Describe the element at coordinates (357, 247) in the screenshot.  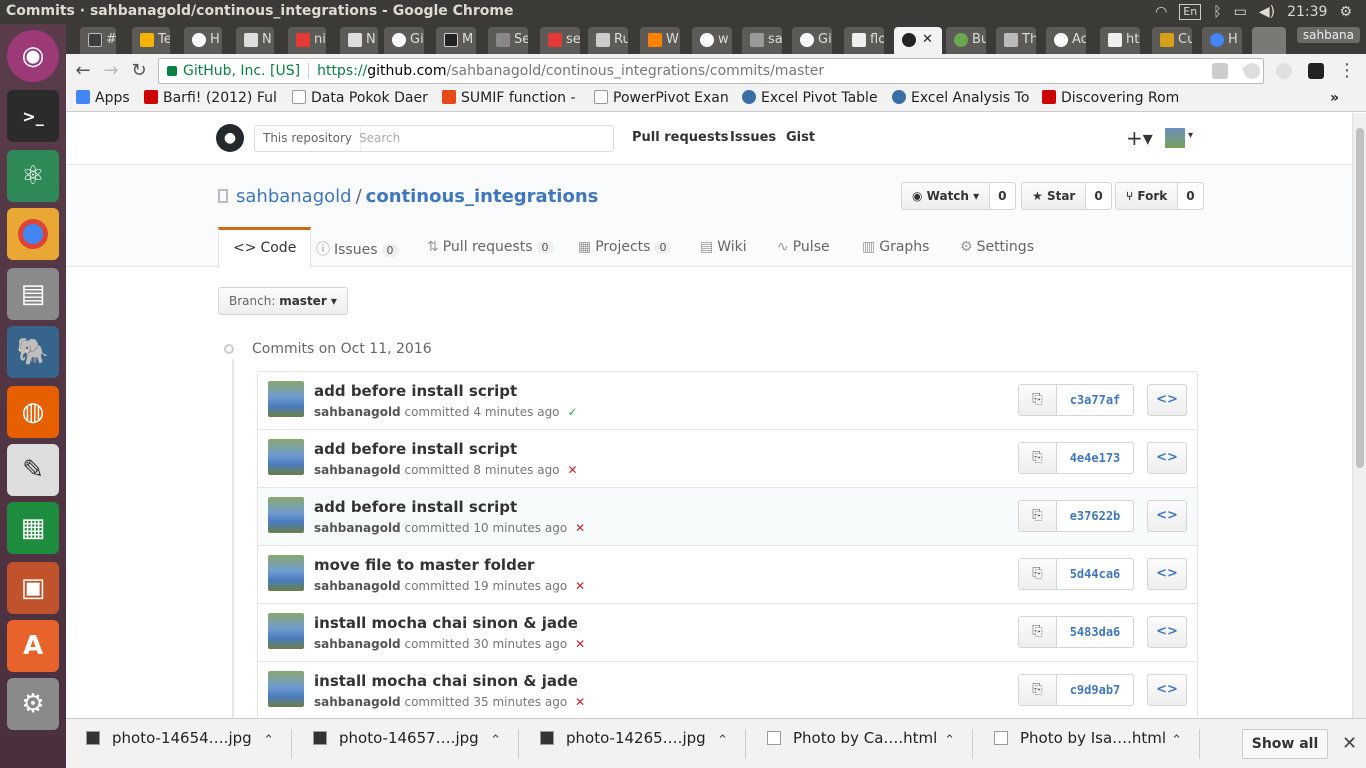
I see `tab-issues: ⓘ Issues 0` at that location.